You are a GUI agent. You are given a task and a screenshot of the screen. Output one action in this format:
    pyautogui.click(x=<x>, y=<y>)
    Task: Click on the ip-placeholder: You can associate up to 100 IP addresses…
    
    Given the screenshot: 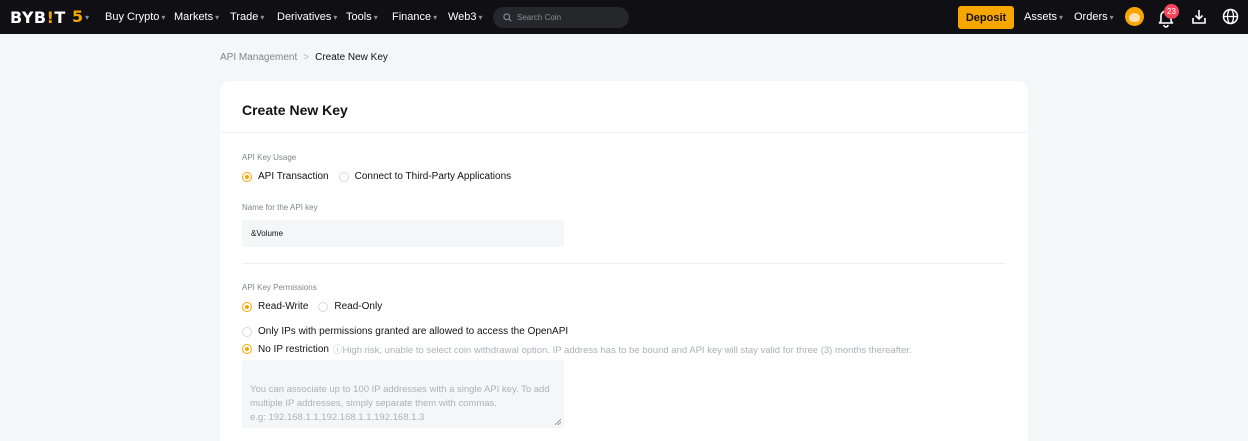 What is the action you would take?
    pyautogui.click(x=400, y=403)
    